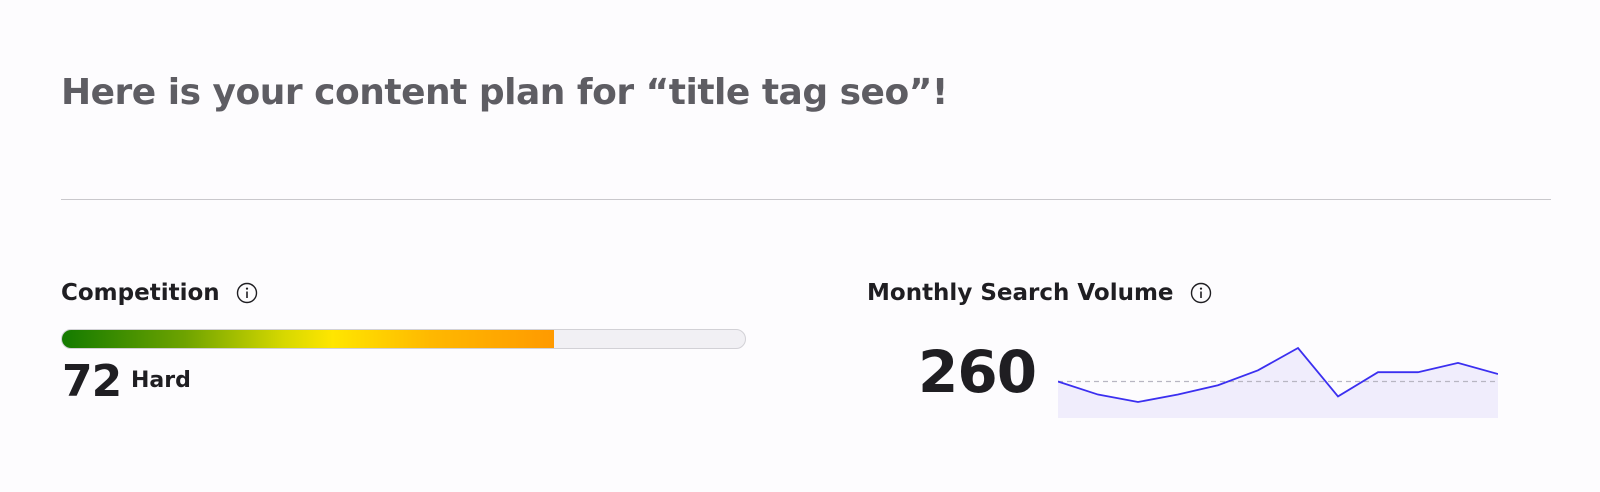 The image size is (1600, 492). I want to click on competition-label: Competition, so click(140, 293).